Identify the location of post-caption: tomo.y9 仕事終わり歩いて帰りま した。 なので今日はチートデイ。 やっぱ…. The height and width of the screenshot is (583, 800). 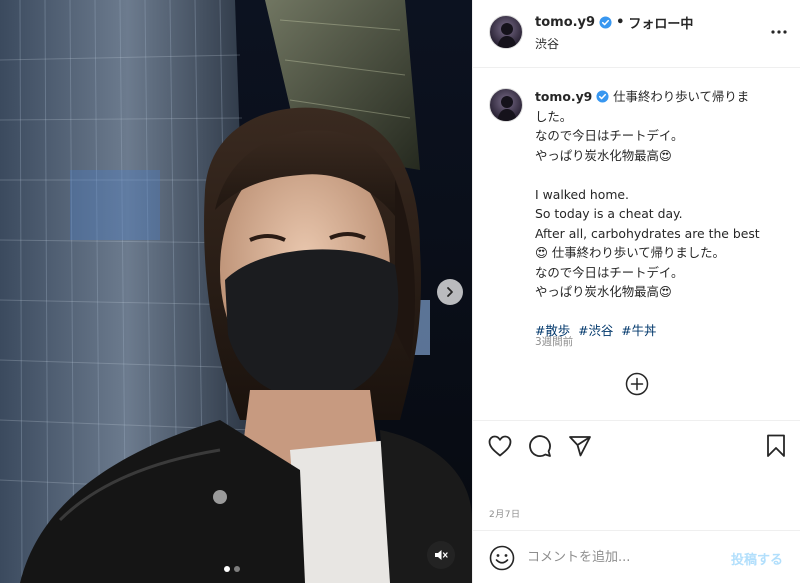
(660, 214).